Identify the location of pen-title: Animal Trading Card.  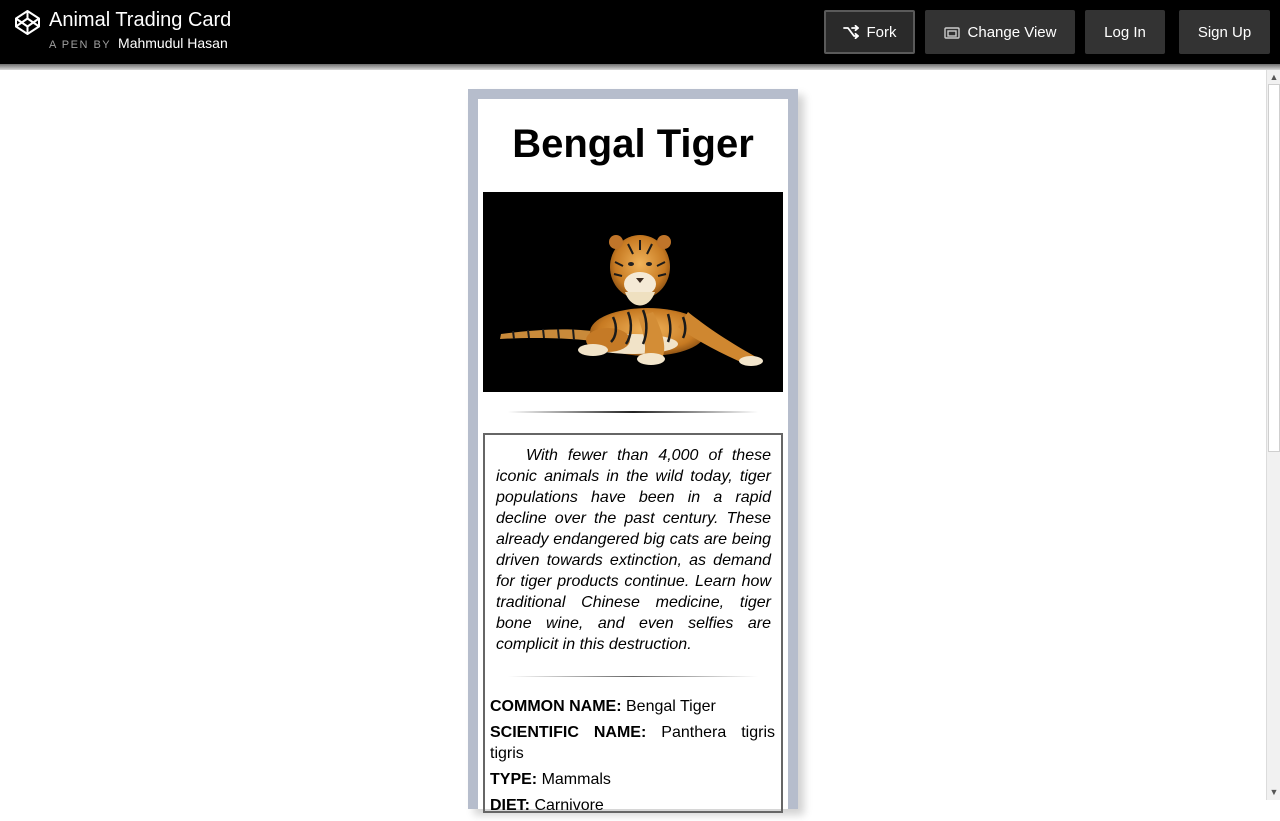
(140, 20).